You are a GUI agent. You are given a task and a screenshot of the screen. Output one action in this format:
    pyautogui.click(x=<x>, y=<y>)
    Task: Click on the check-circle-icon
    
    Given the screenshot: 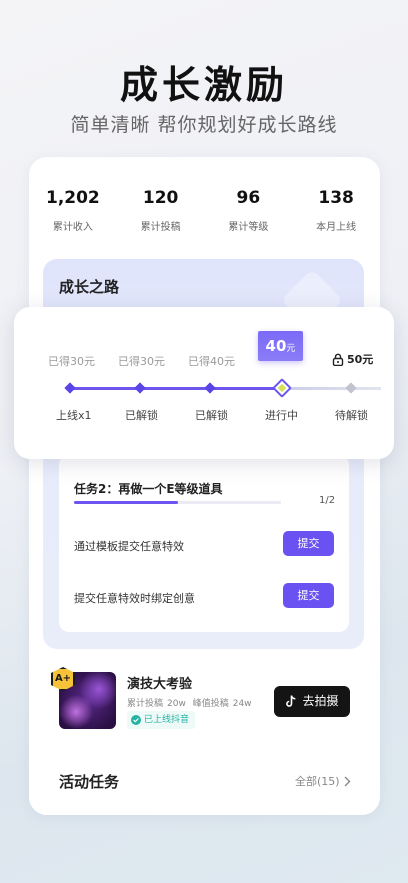 What is the action you would take?
    pyautogui.click(x=136, y=720)
    